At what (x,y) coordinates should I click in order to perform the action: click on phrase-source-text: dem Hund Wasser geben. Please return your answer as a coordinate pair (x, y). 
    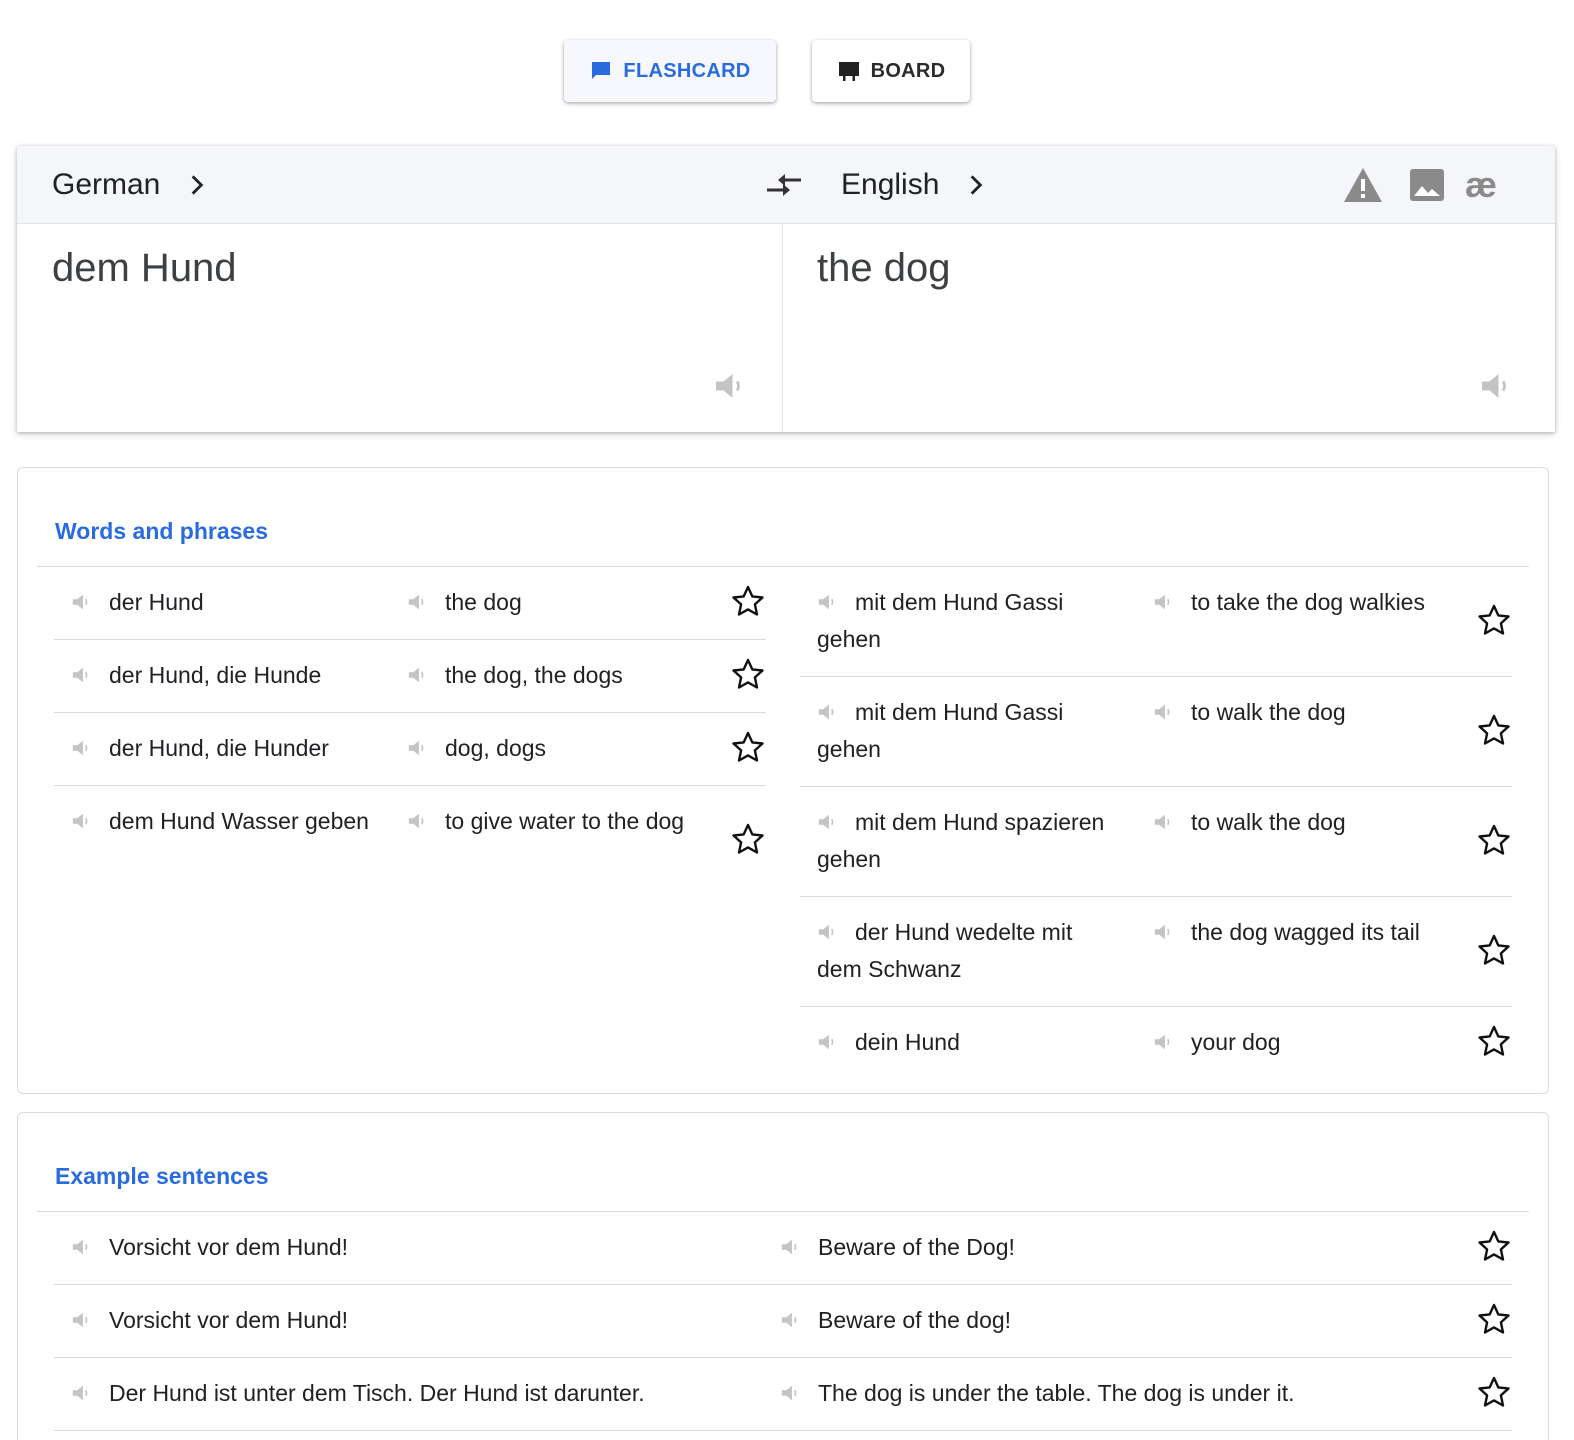
    Looking at the image, I should click on (239, 821).